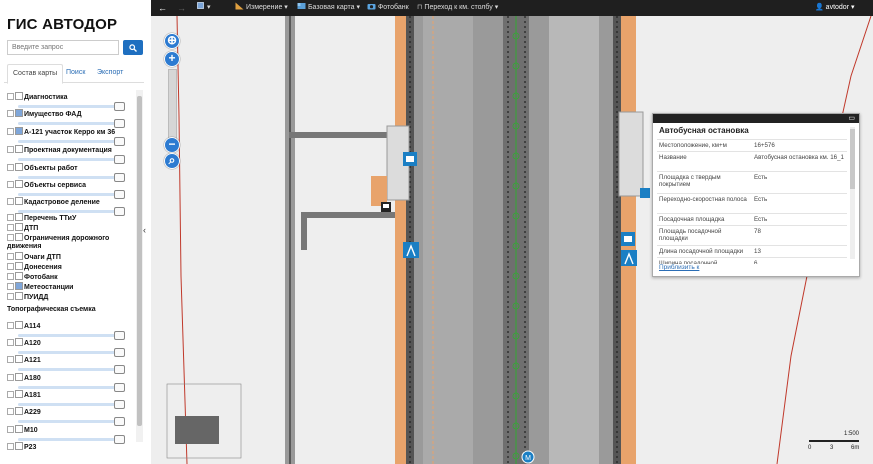  Describe the element at coordinates (261, 8) in the screenshot. I see `measure-menu-button: Измерение ▾` at that location.